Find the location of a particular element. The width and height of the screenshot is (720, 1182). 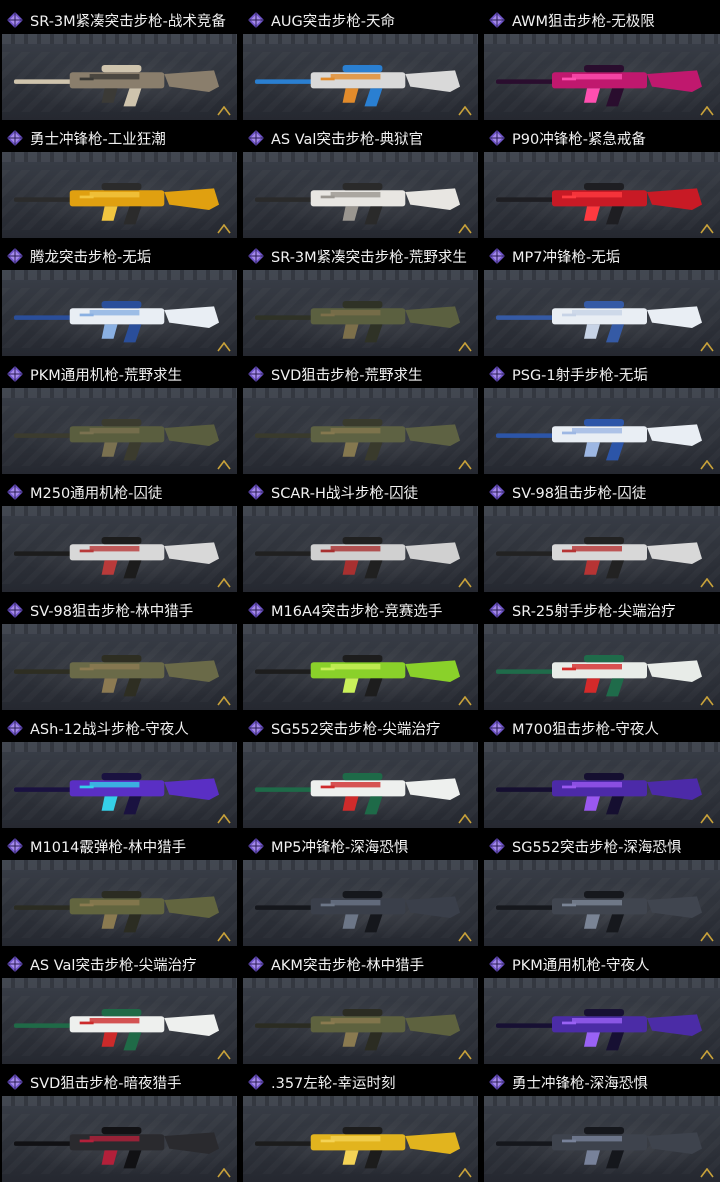

skin-card: 勇士冲锋枪-工业狂潮 is located at coordinates (118, 181).